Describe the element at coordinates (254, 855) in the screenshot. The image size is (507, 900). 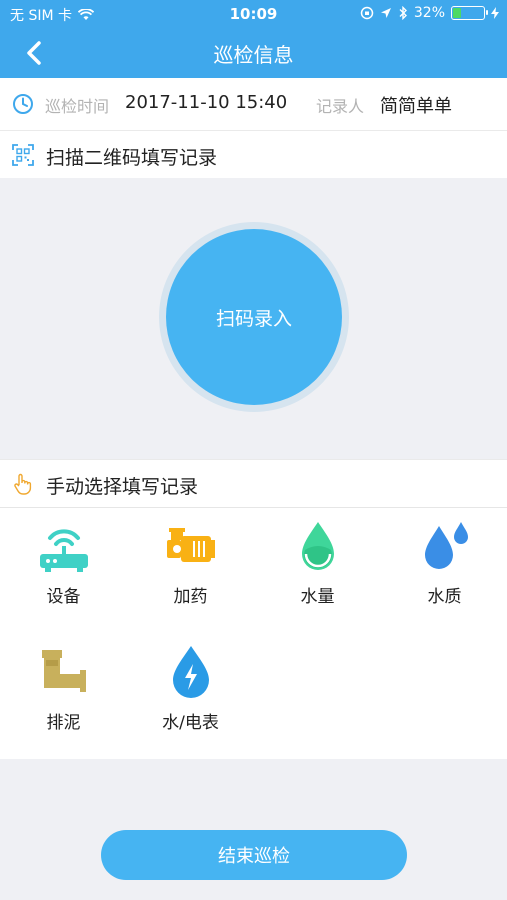
I see `end-inspection-button: 结束巡检` at that location.